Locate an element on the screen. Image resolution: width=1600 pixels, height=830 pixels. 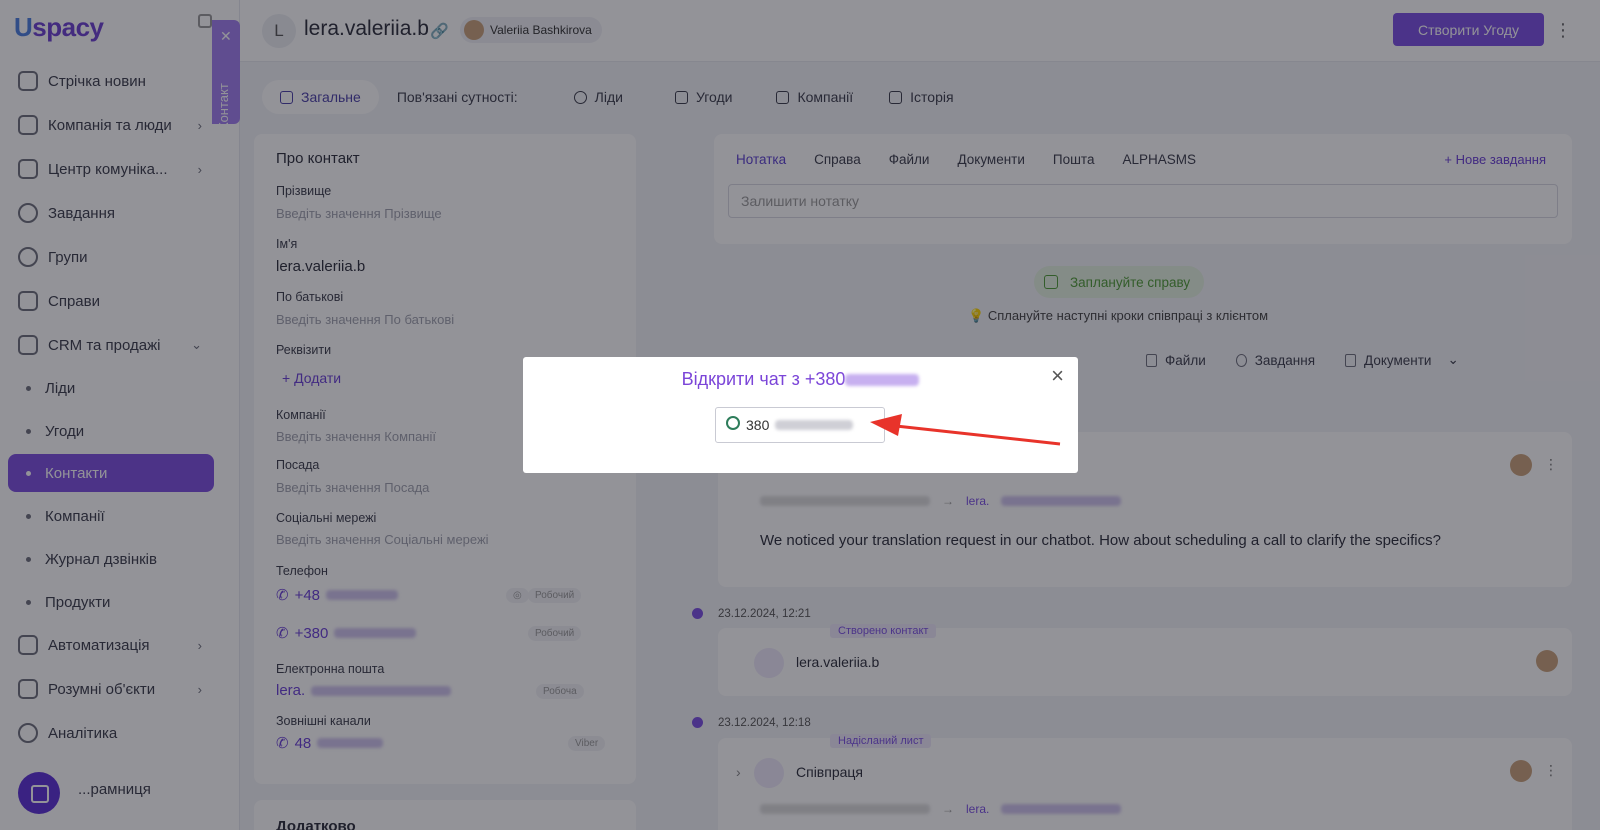
open-chat-button: 380 is located at coordinates (800, 425).